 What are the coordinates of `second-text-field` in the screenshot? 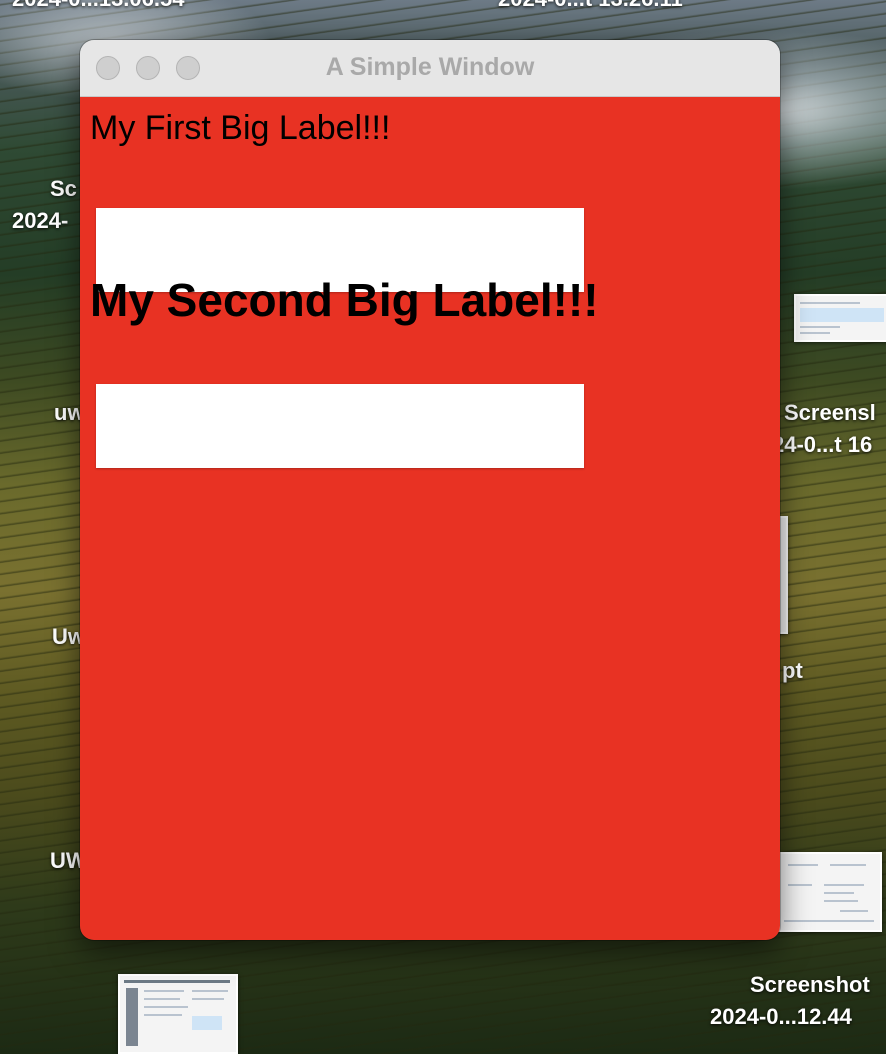 It's located at (340, 426).